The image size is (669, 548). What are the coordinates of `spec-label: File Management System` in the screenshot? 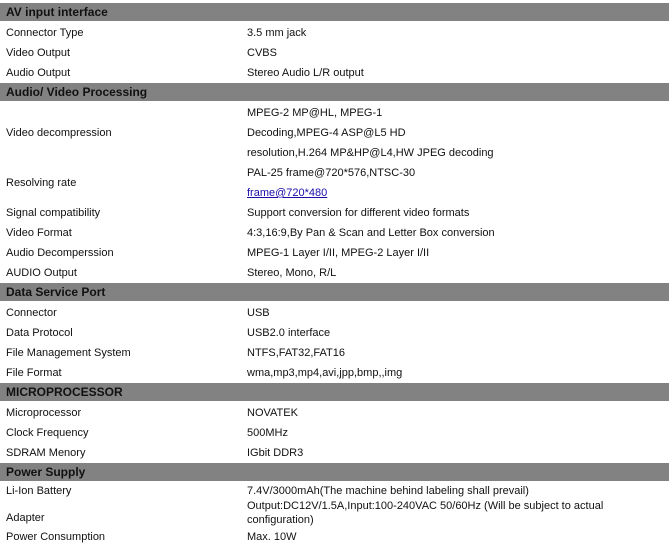 It's located at (68, 353).